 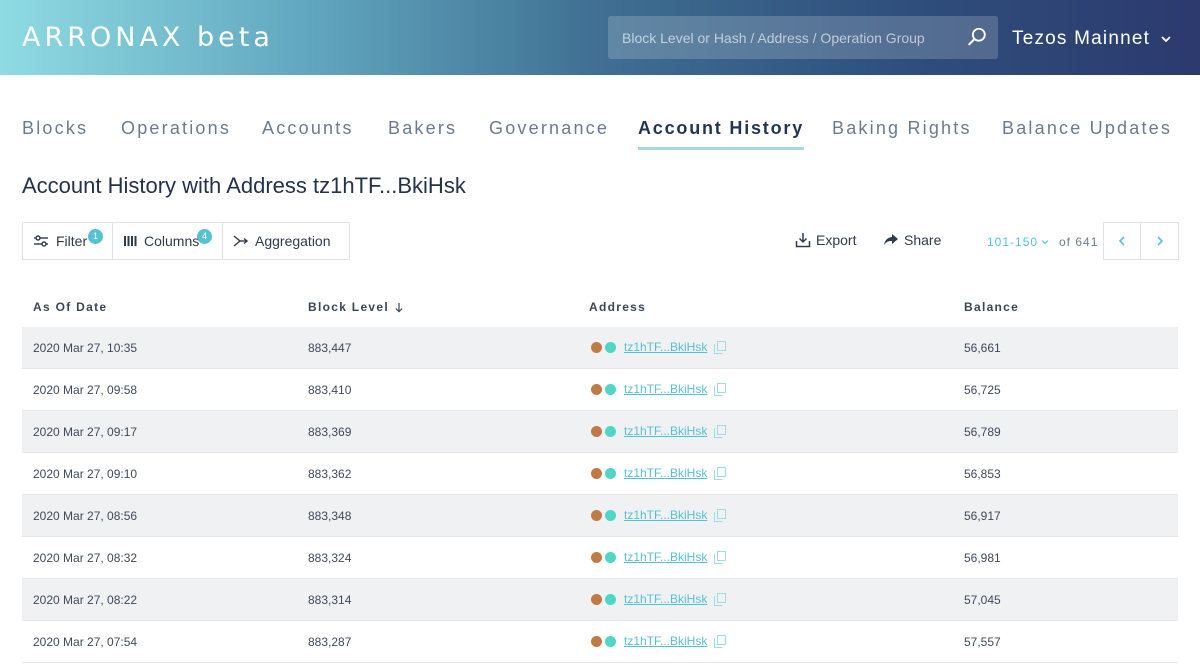 I want to click on export-button: Export, so click(x=825, y=240).